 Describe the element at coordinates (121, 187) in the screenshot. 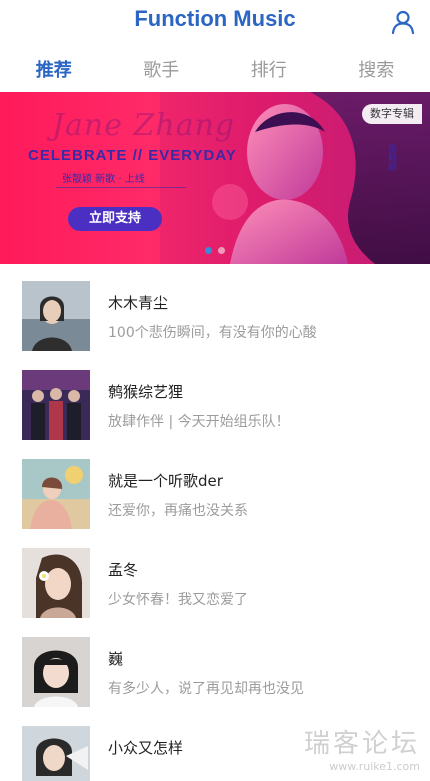

I see `banner-divider` at that location.